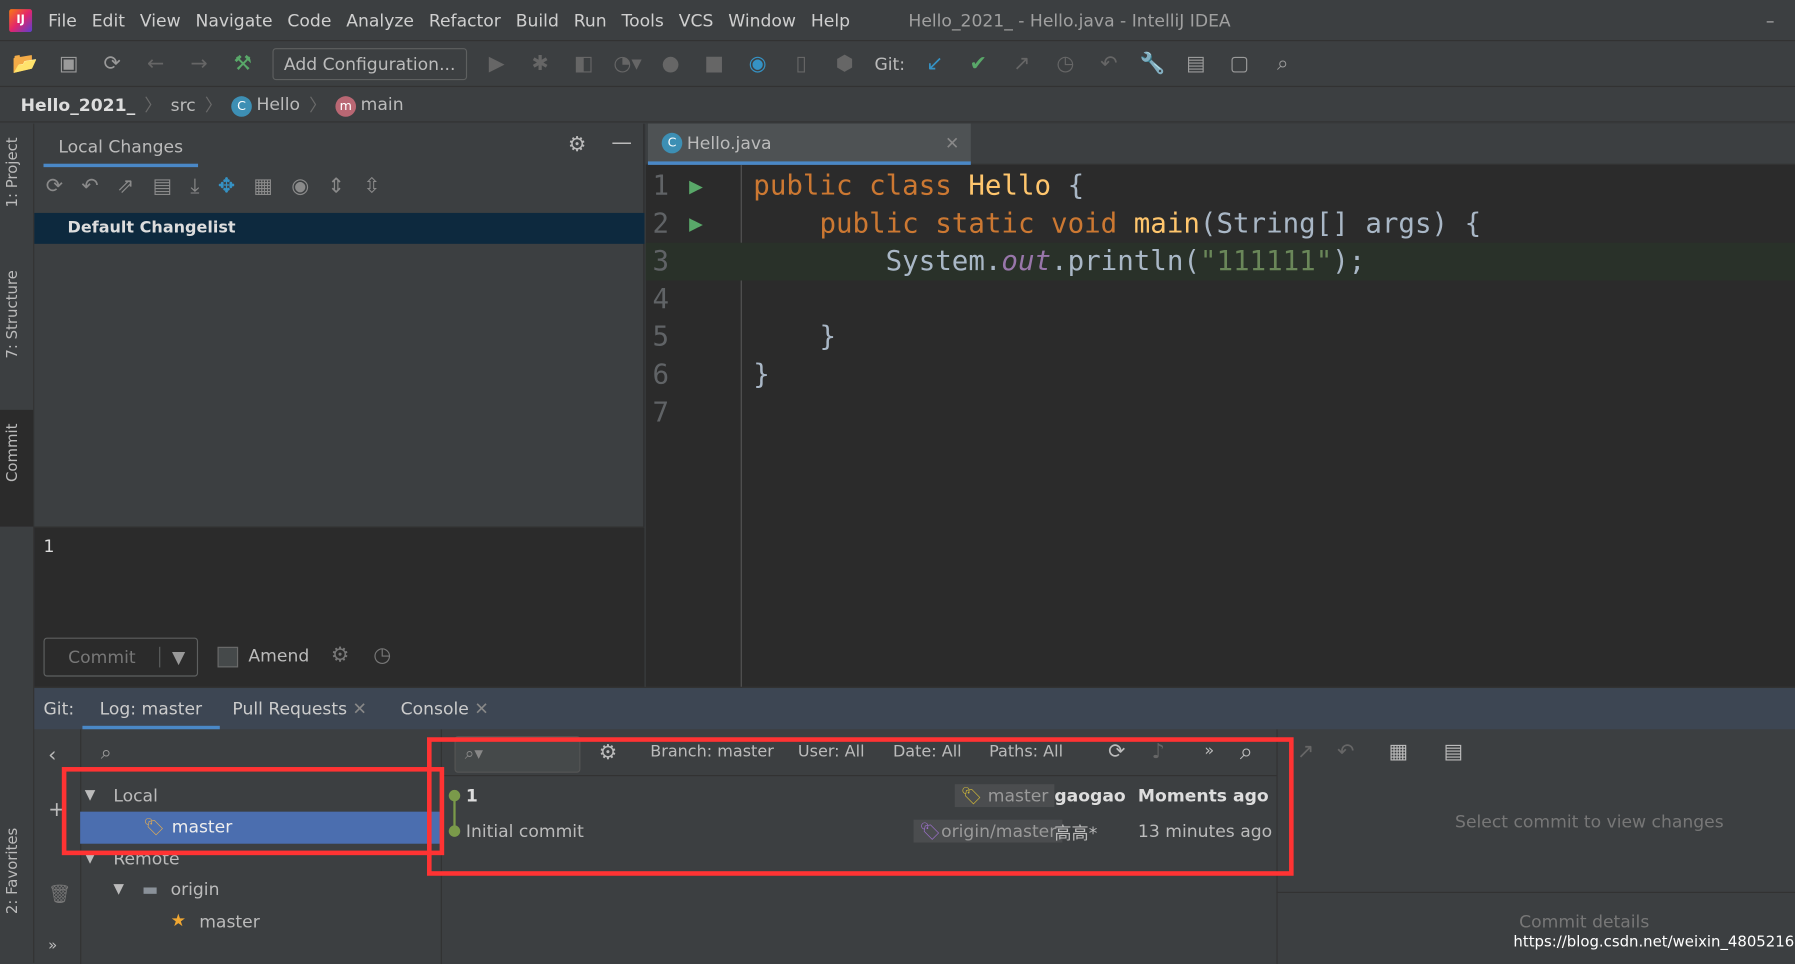  I want to click on favorites-tool-tab: 2: Favorites, so click(13, 871).